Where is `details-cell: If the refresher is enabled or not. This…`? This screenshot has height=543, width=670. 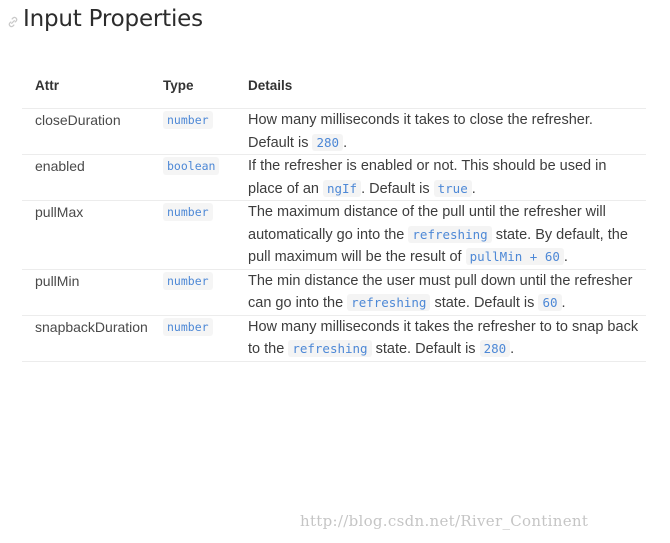
details-cell: If the refresher is enabled or not. This… is located at coordinates (447, 177).